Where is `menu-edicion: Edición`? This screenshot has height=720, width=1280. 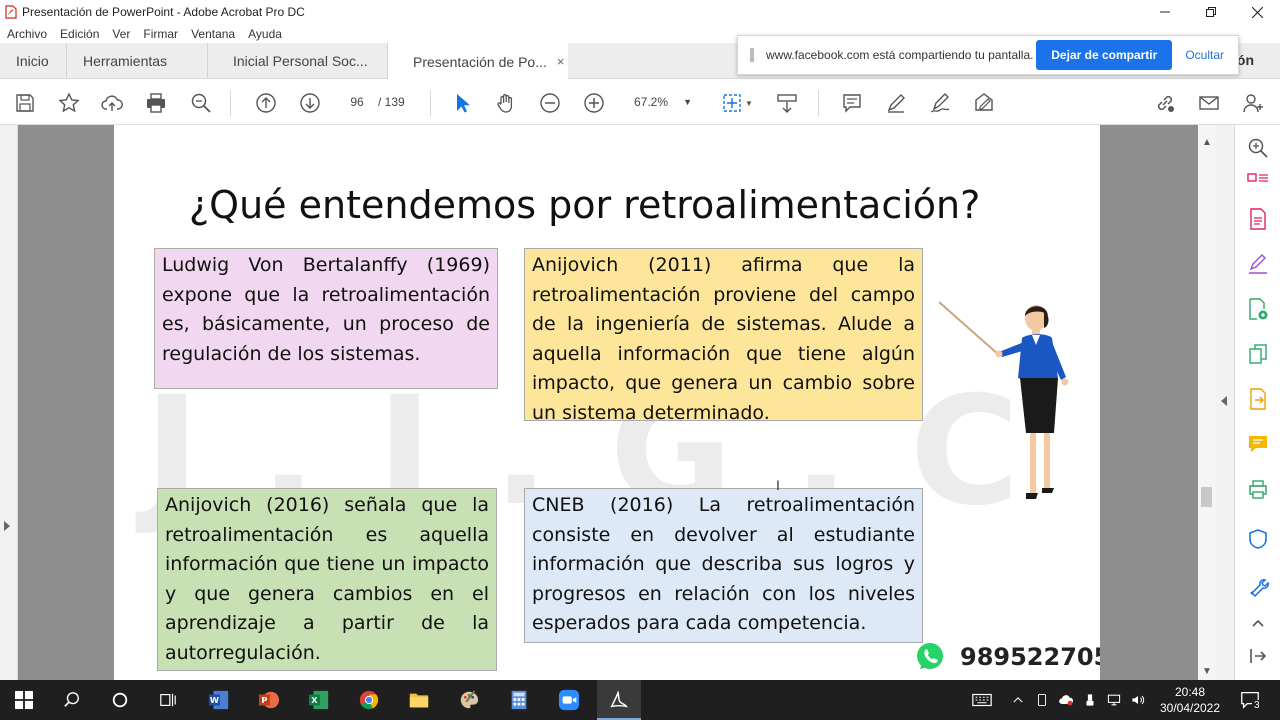
menu-edicion: Edición is located at coordinates (79, 34).